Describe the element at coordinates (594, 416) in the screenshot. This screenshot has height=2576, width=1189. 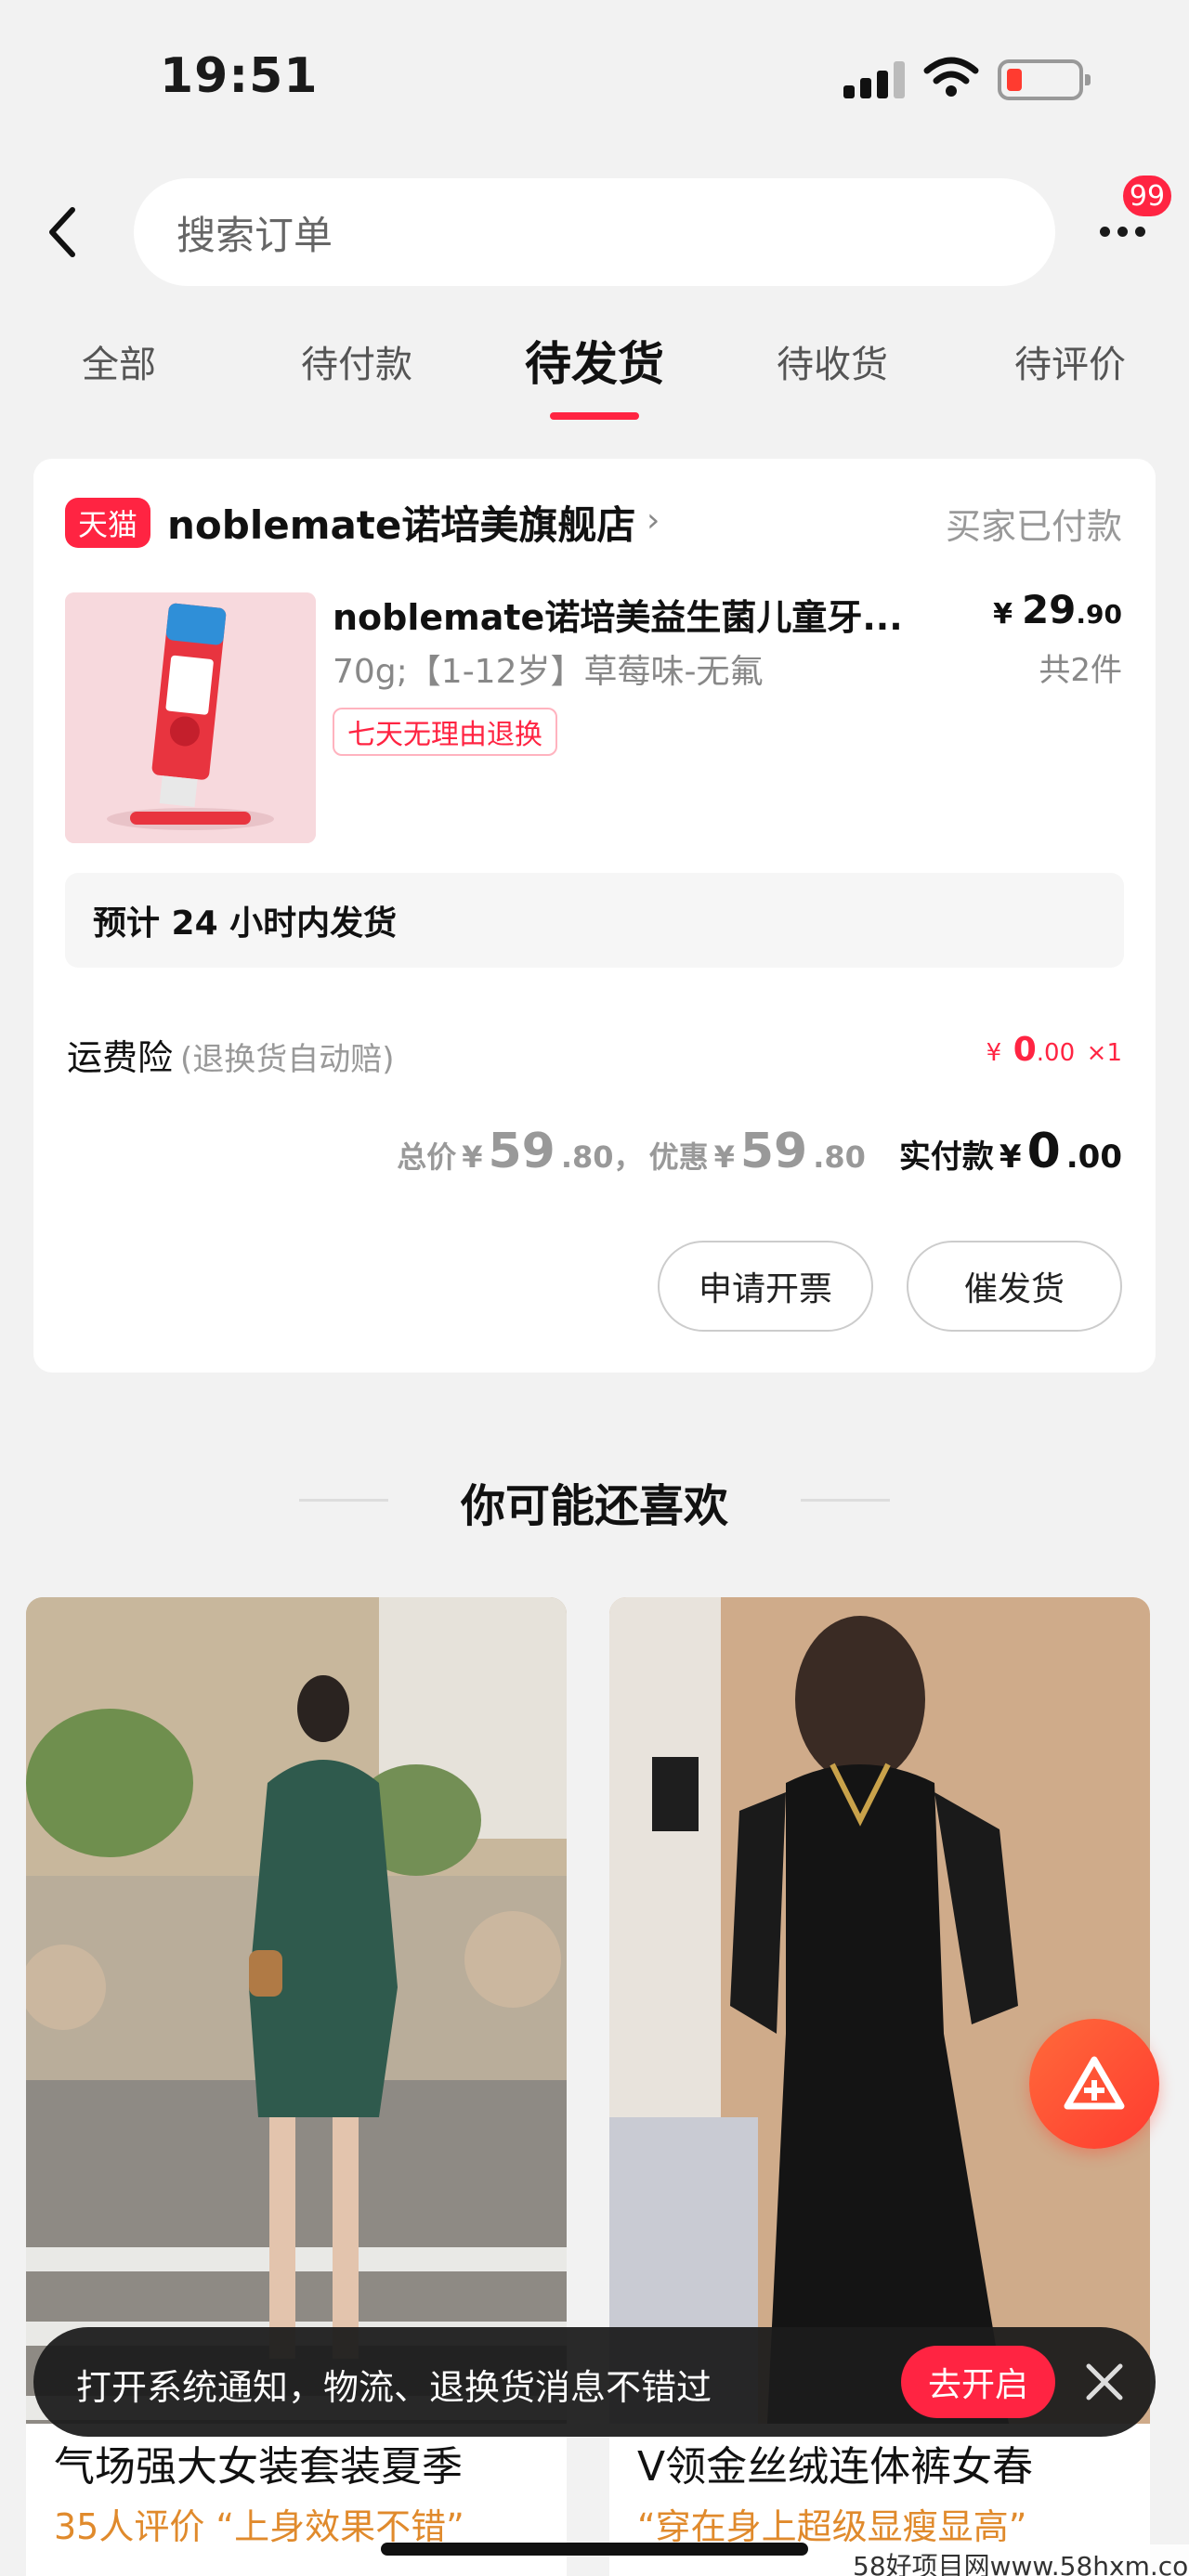
I see `active-tab-indicator` at that location.